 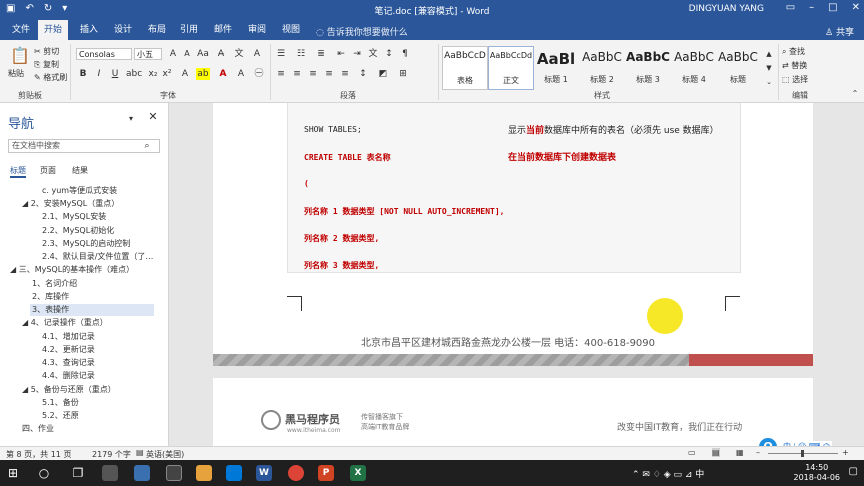 What do you see at coordinates (313, 74) in the screenshot?
I see `align-right-icon: ≡` at bounding box center [313, 74].